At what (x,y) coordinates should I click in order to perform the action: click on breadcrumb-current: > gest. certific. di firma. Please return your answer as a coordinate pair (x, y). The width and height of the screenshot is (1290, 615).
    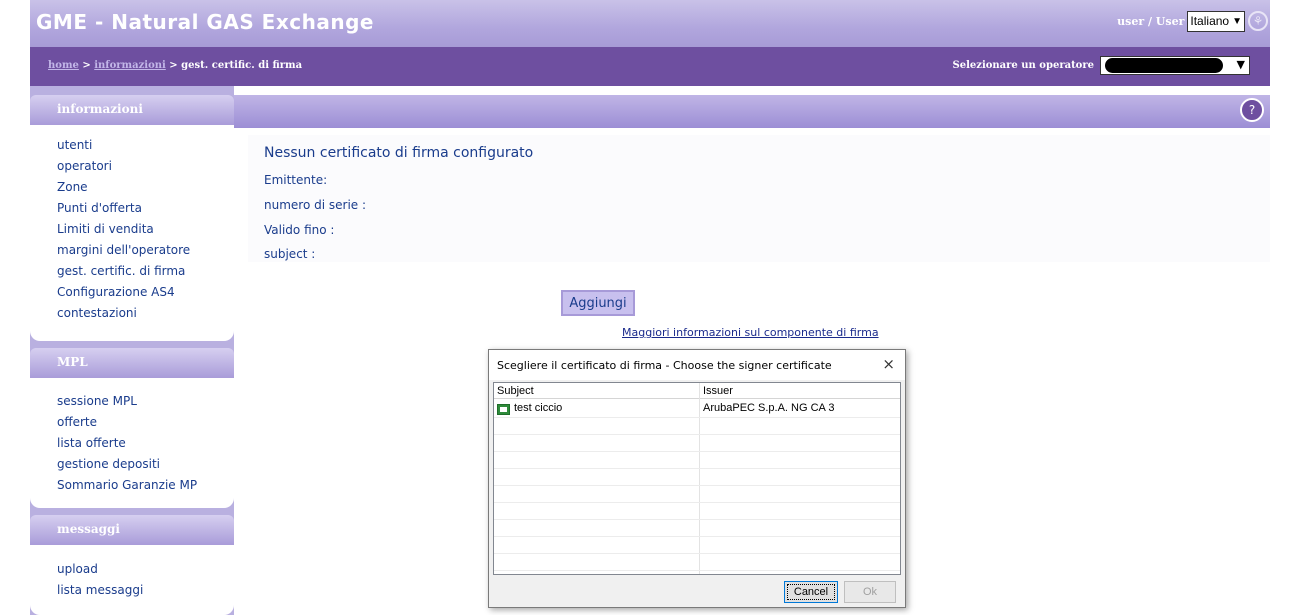
    Looking at the image, I should click on (234, 65).